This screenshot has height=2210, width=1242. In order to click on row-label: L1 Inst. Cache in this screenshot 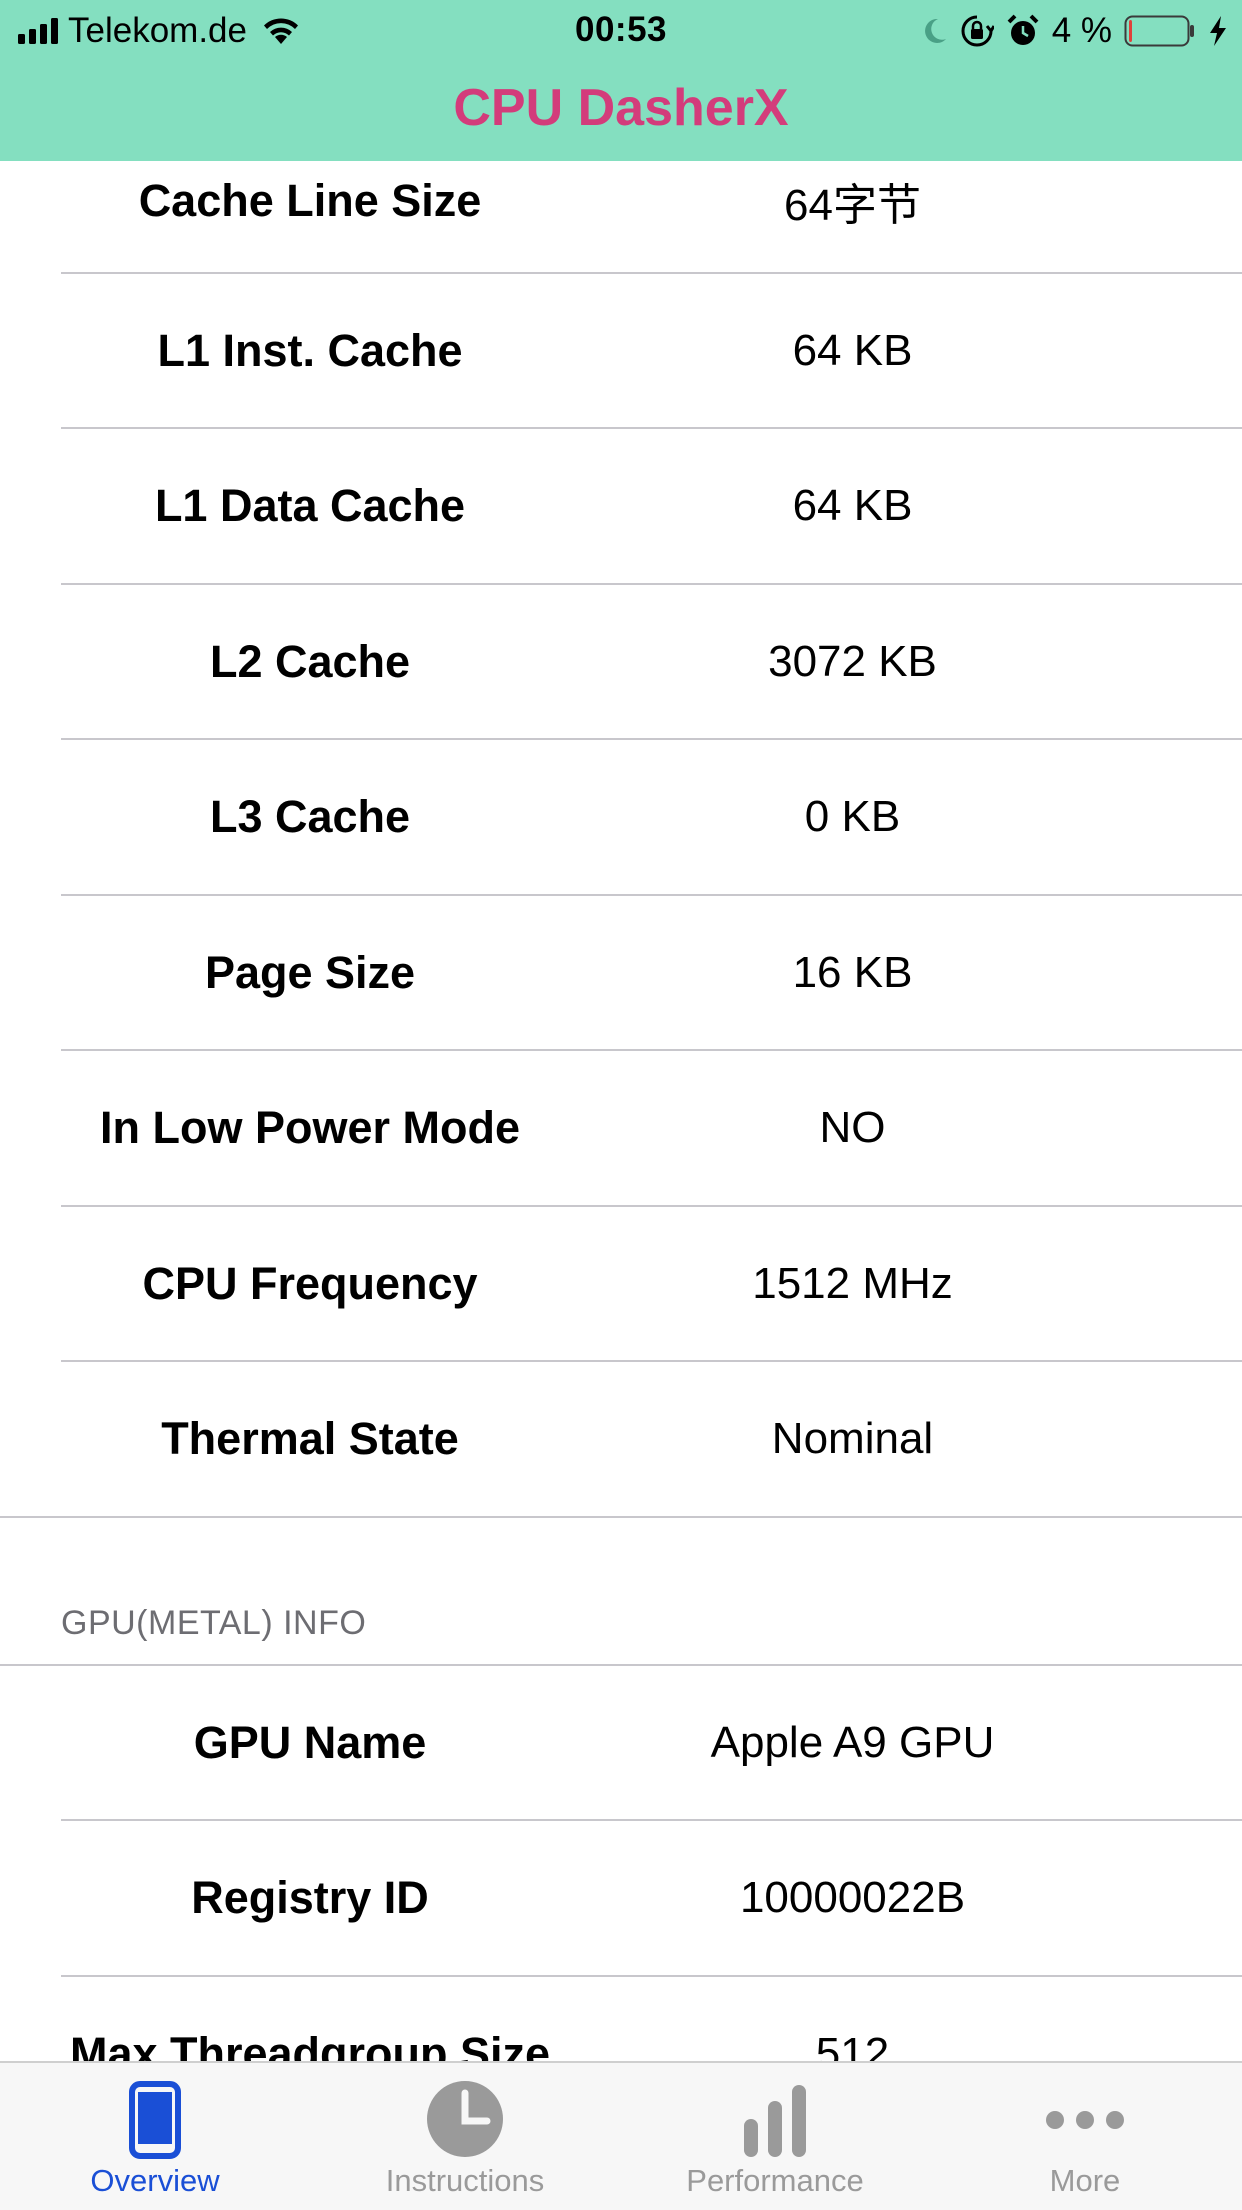, I will do `click(310, 350)`.